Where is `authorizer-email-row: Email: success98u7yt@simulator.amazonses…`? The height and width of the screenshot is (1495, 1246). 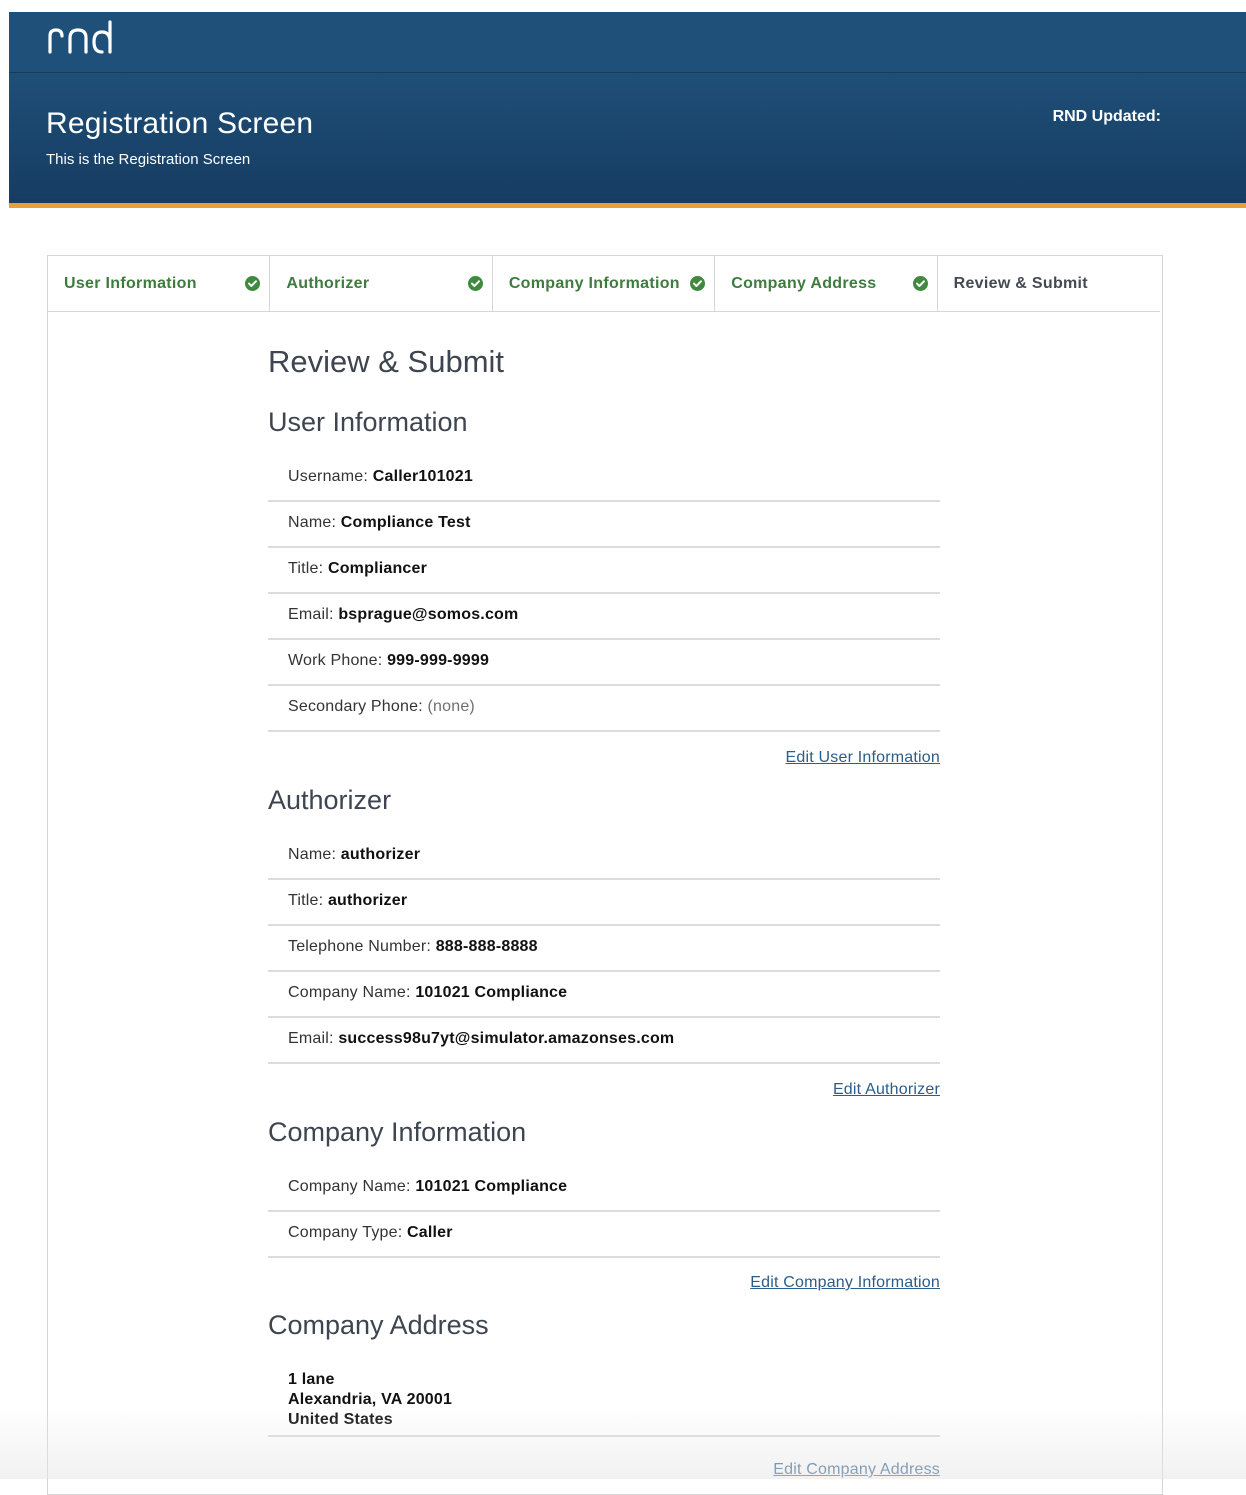
authorizer-email-row: Email: success98u7yt@simulator.amazonses… is located at coordinates (604, 1041).